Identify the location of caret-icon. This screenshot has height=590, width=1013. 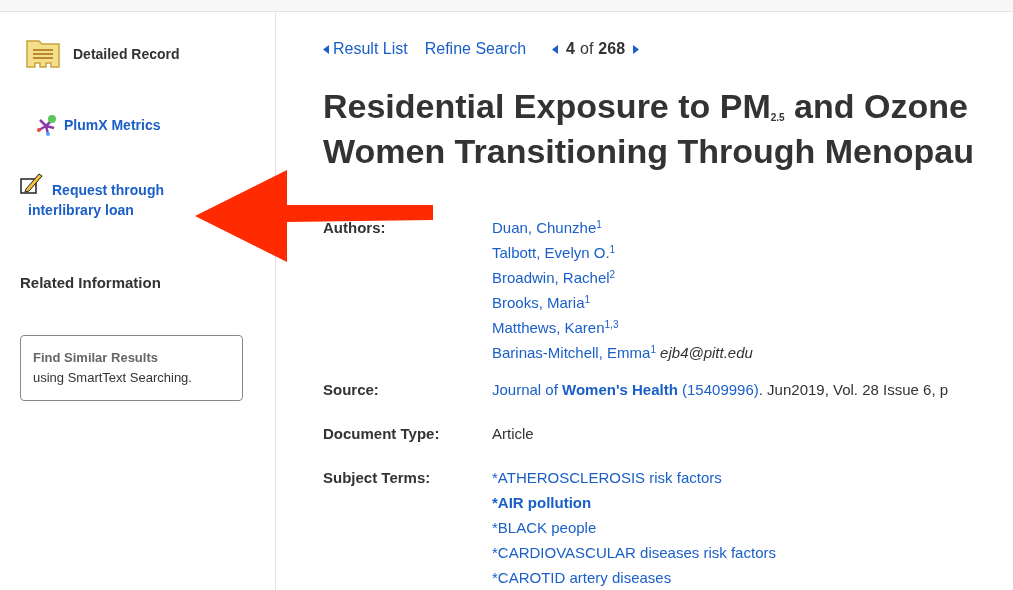
(326, 49).